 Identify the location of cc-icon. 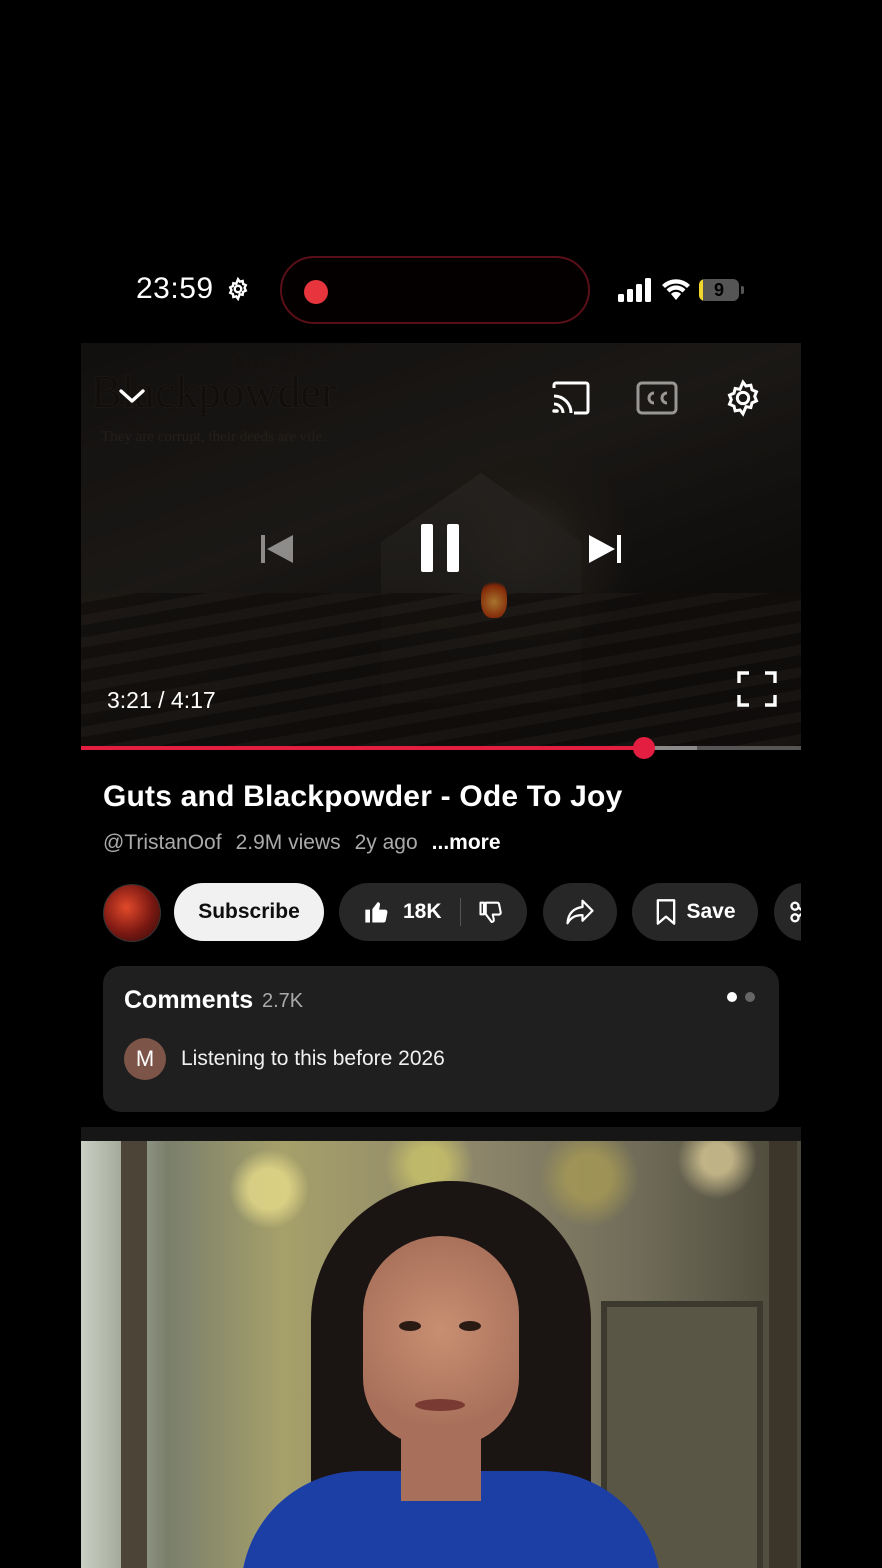
(657, 398).